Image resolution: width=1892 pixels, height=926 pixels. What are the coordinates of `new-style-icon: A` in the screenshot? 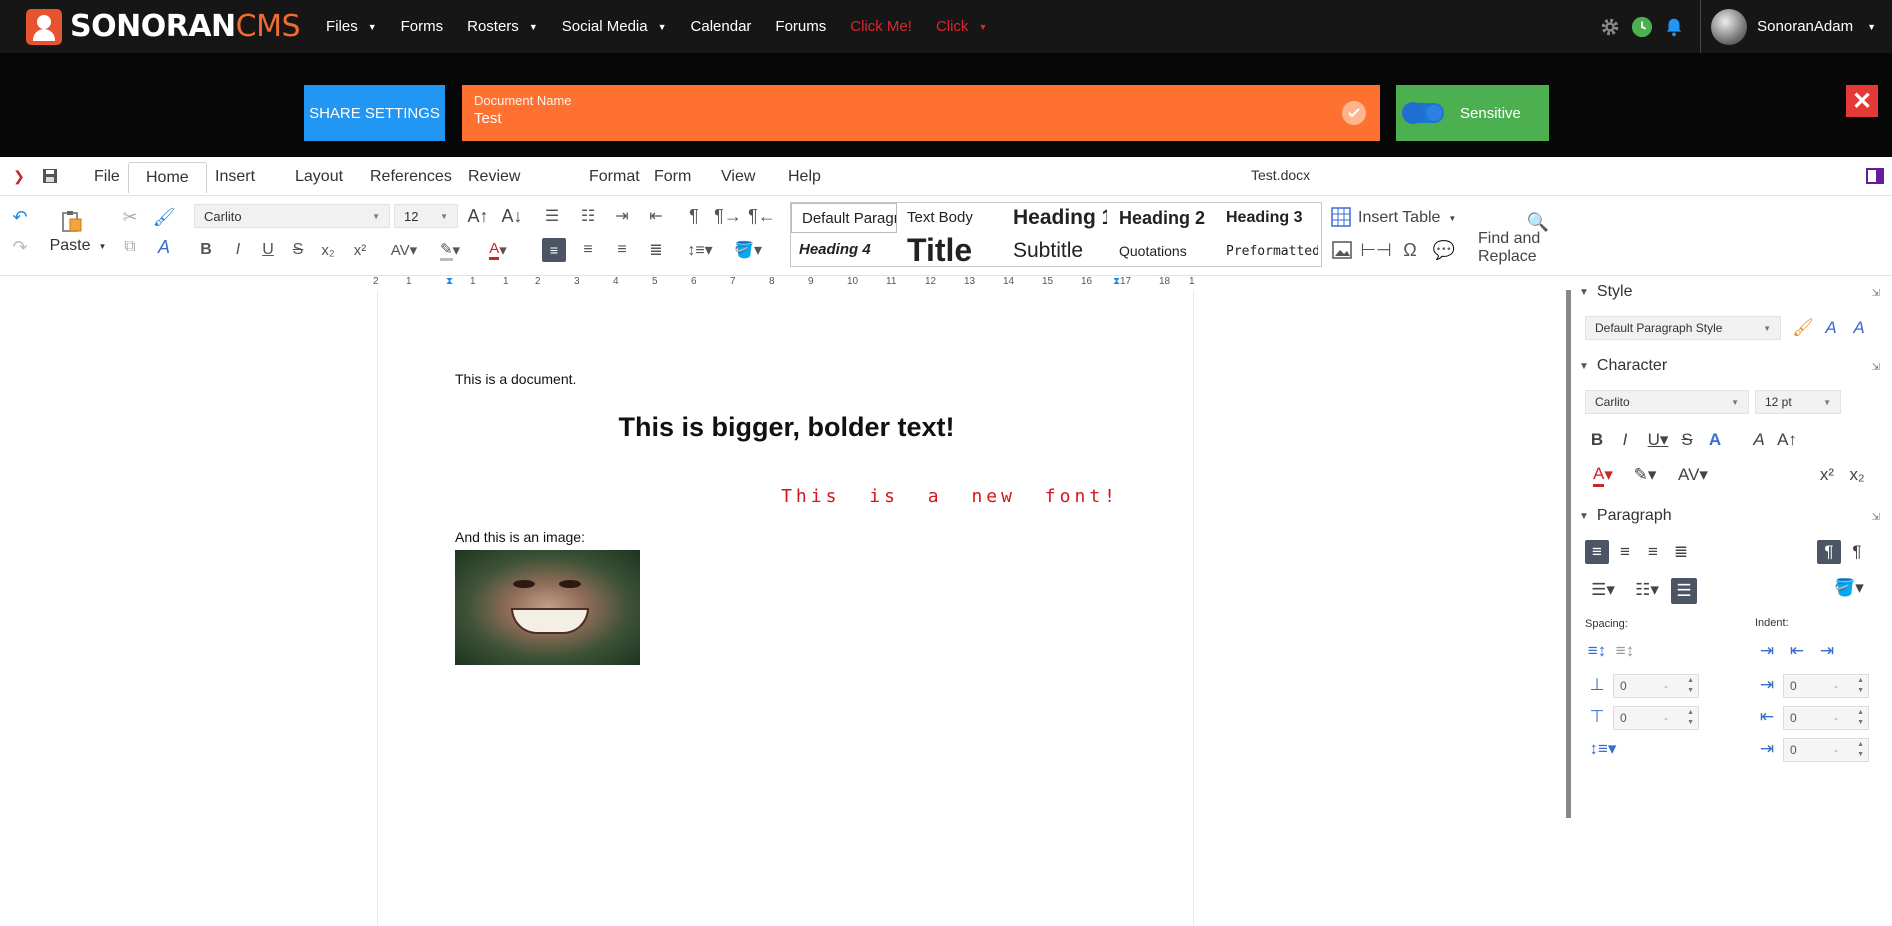 It's located at (1831, 328).